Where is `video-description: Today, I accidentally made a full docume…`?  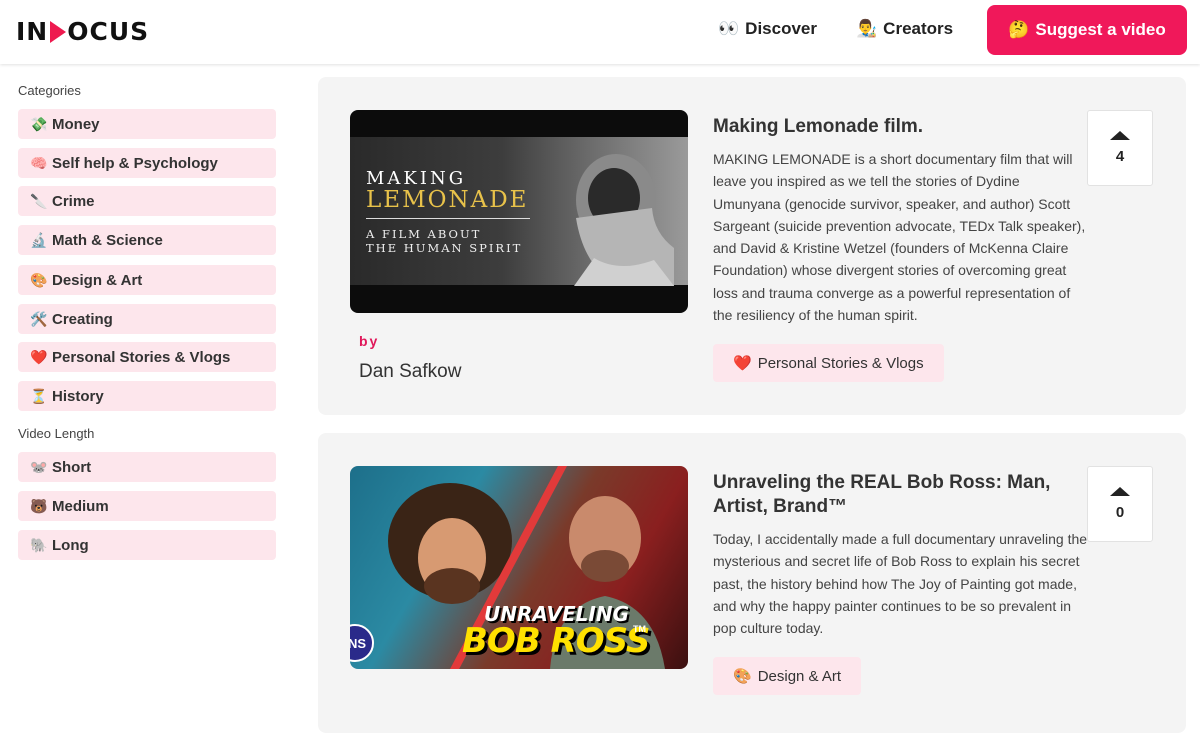 video-description: Today, I accidentally made a full docume… is located at coordinates (900, 584).